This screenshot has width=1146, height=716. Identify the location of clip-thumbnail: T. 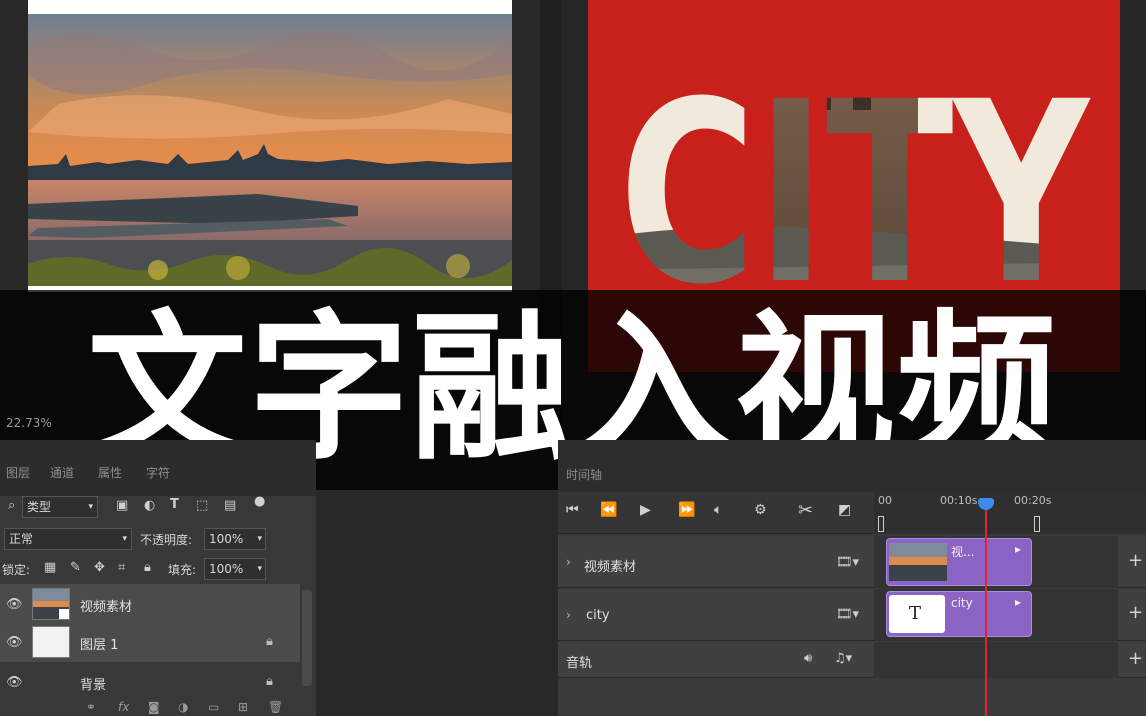
(917, 614).